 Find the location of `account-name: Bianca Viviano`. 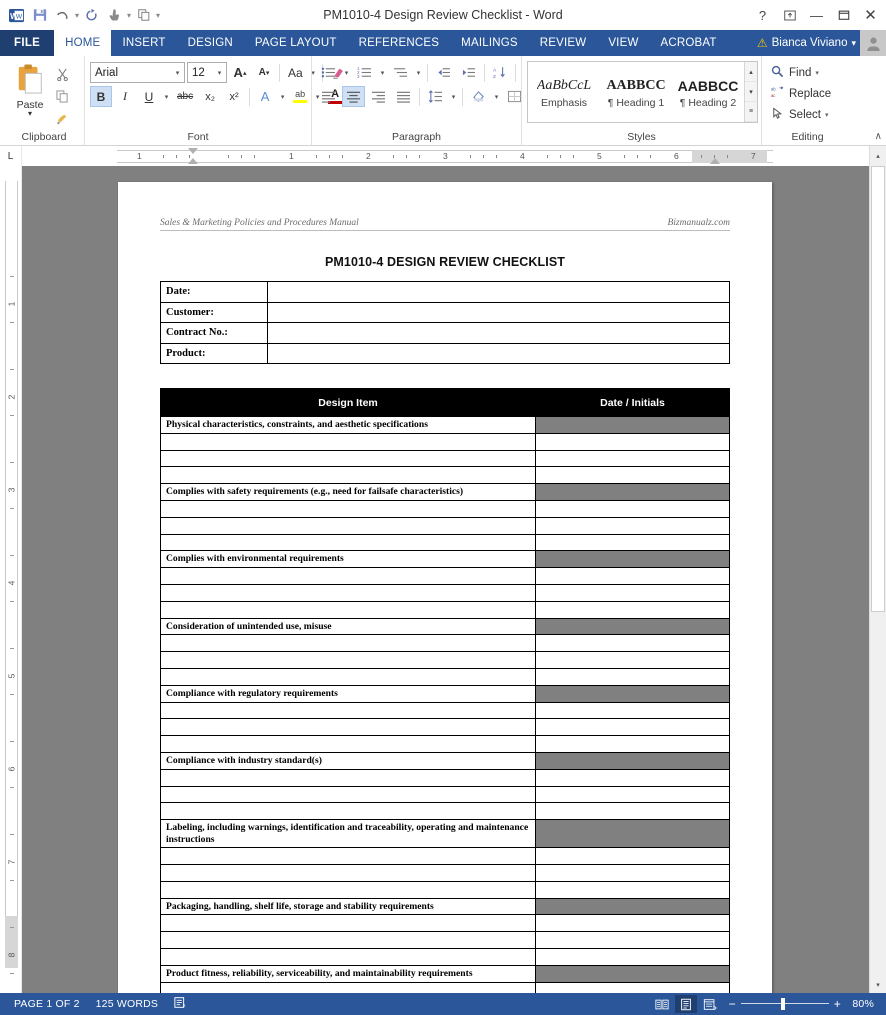

account-name: Bianca Viviano is located at coordinates (810, 43).